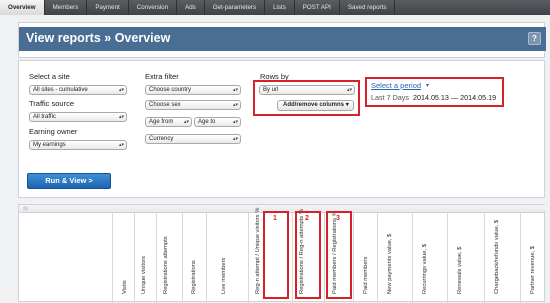 Image resolution: width=550 pixels, height=303 pixels. I want to click on highlight-rows-box, so click(306, 98).